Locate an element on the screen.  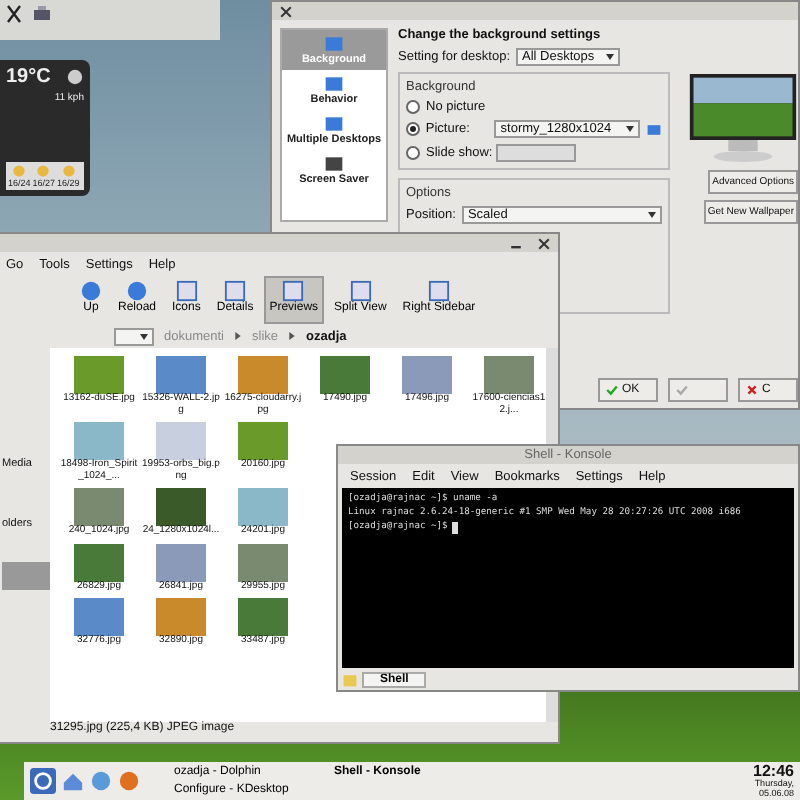
new-tab-icon is located at coordinates (350, 679).